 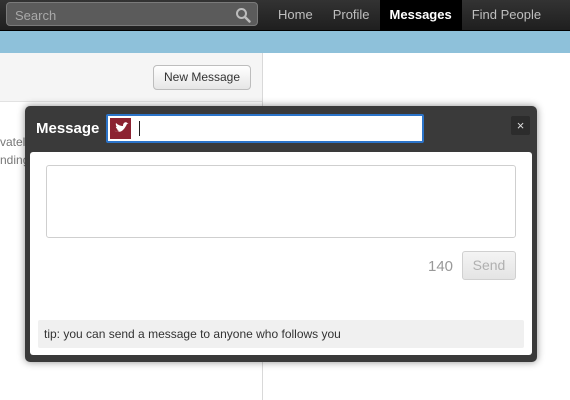 I want to click on main-nav: Home Profile Messages Find People, so click(x=409, y=15).